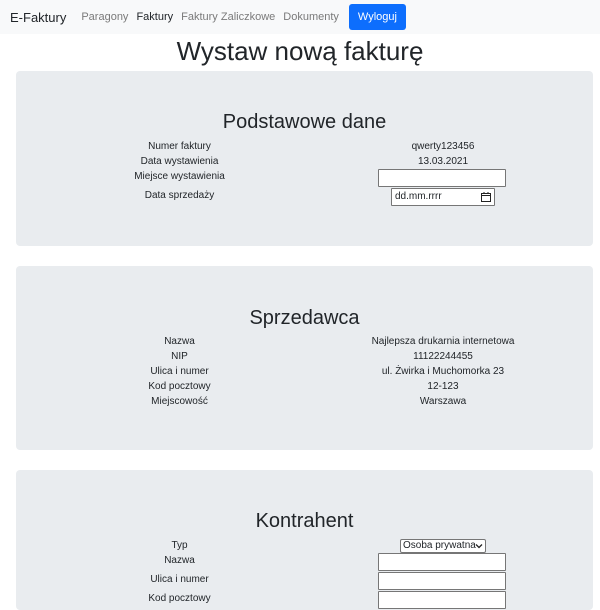 This screenshot has width=600, height=610. What do you see at coordinates (443, 401) in the screenshot?
I see `seller-city-value: Warszawa` at bounding box center [443, 401].